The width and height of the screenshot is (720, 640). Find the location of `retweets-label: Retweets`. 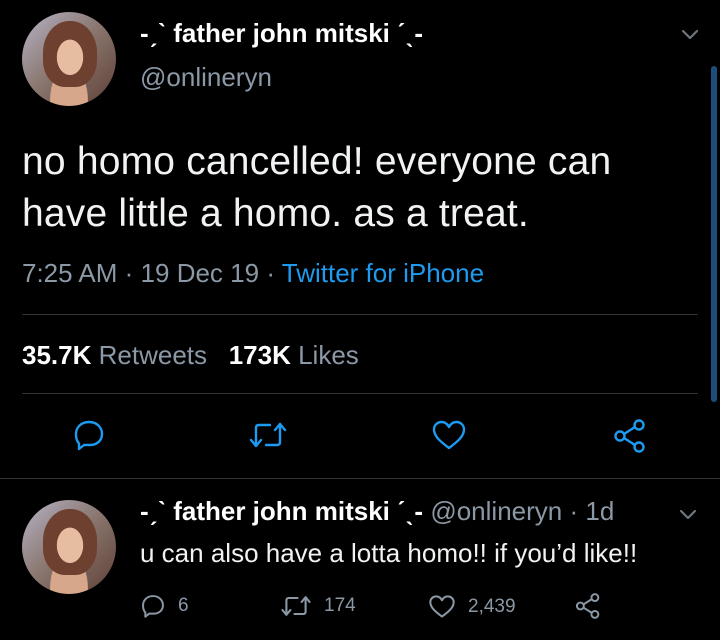

retweets-label: Retweets is located at coordinates (153, 355).